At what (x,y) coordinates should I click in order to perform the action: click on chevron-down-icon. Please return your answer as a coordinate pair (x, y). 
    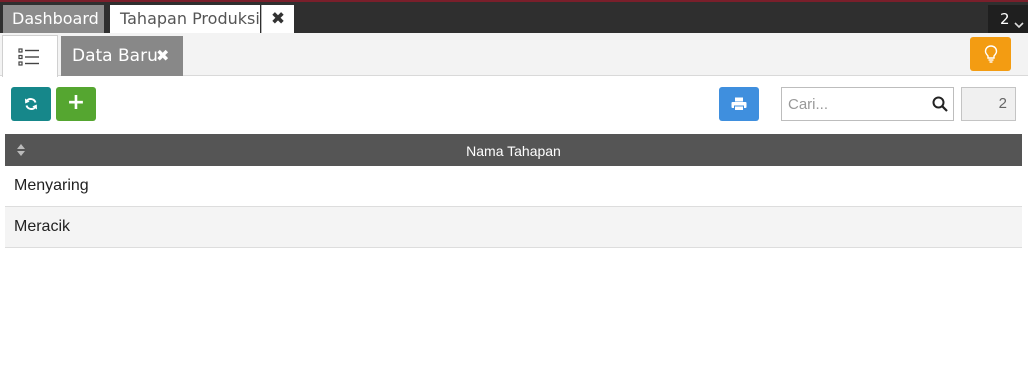
    Looking at the image, I should click on (1019, 25).